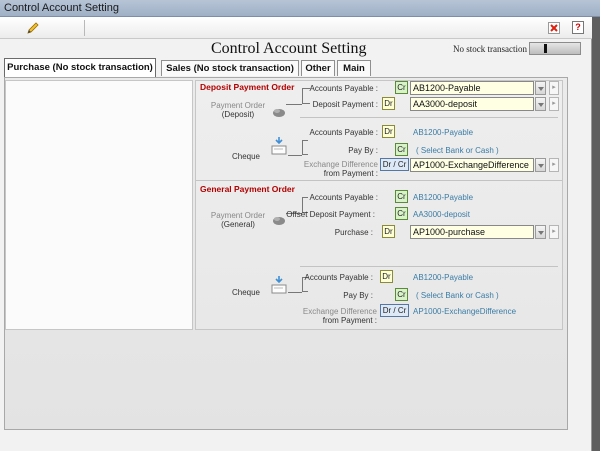  Describe the element at coordinates (296, 28) in the screenshot. I see `toolbar: ?` at that location.